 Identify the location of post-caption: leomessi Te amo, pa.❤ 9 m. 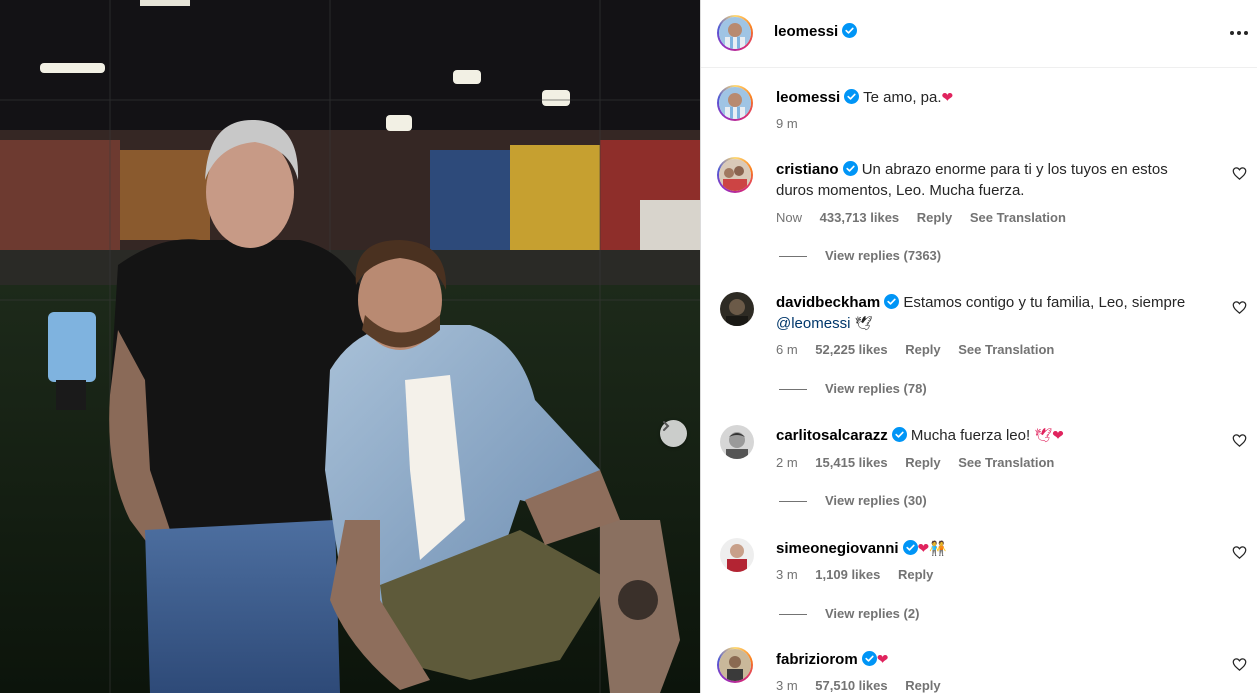
(979, 112).